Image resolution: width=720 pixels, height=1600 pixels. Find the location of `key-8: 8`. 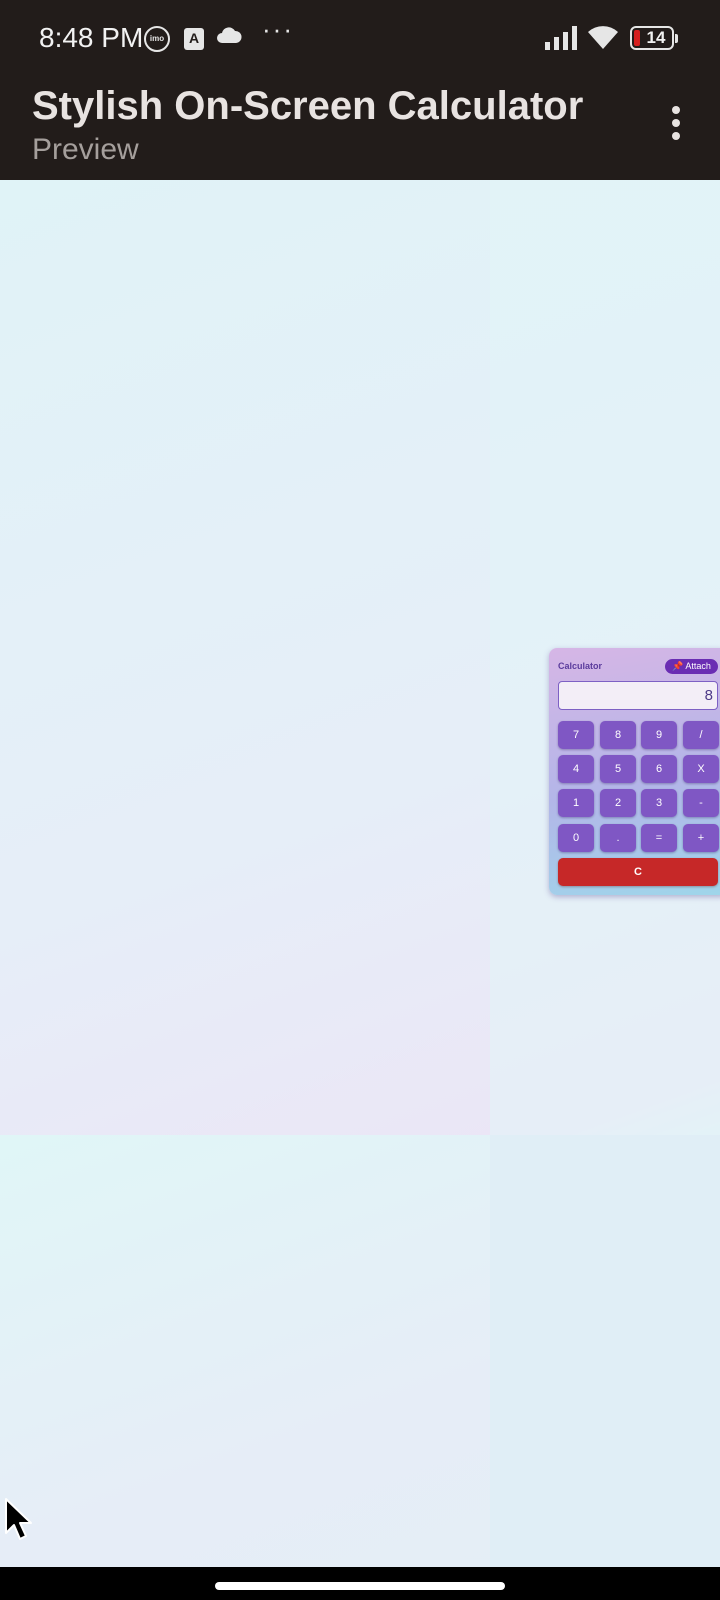

key-8: 8 is located at coordinates (618, 735).